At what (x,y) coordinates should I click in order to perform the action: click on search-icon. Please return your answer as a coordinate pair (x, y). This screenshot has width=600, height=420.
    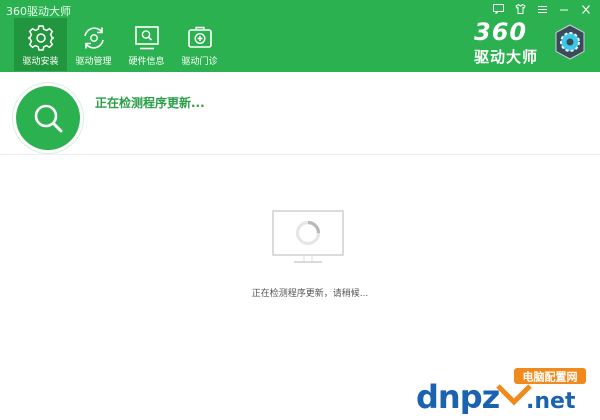
    Looking at the image, I should click on (48, 118).